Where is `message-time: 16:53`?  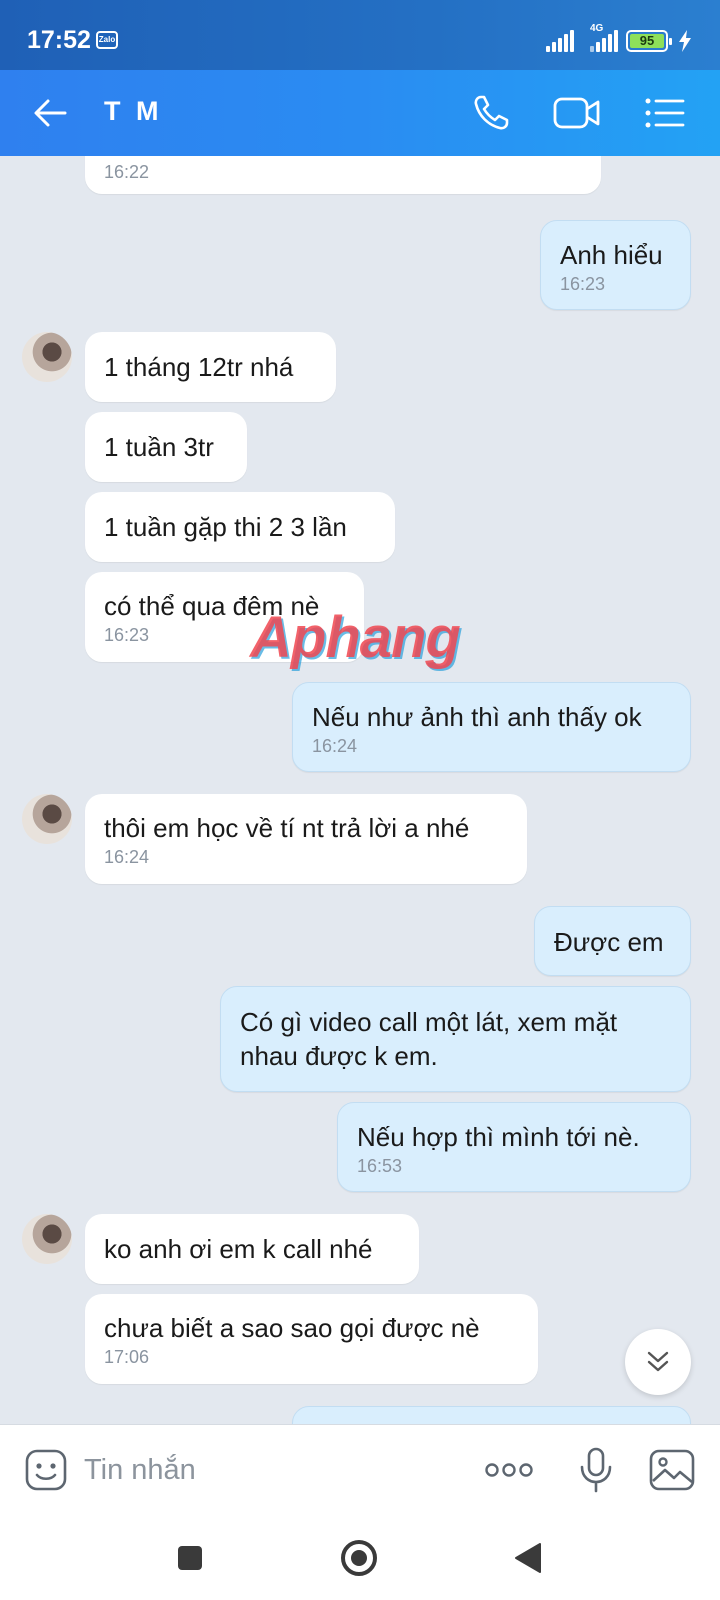 message-time: 16:53 is located at coordinates (380, 1166).